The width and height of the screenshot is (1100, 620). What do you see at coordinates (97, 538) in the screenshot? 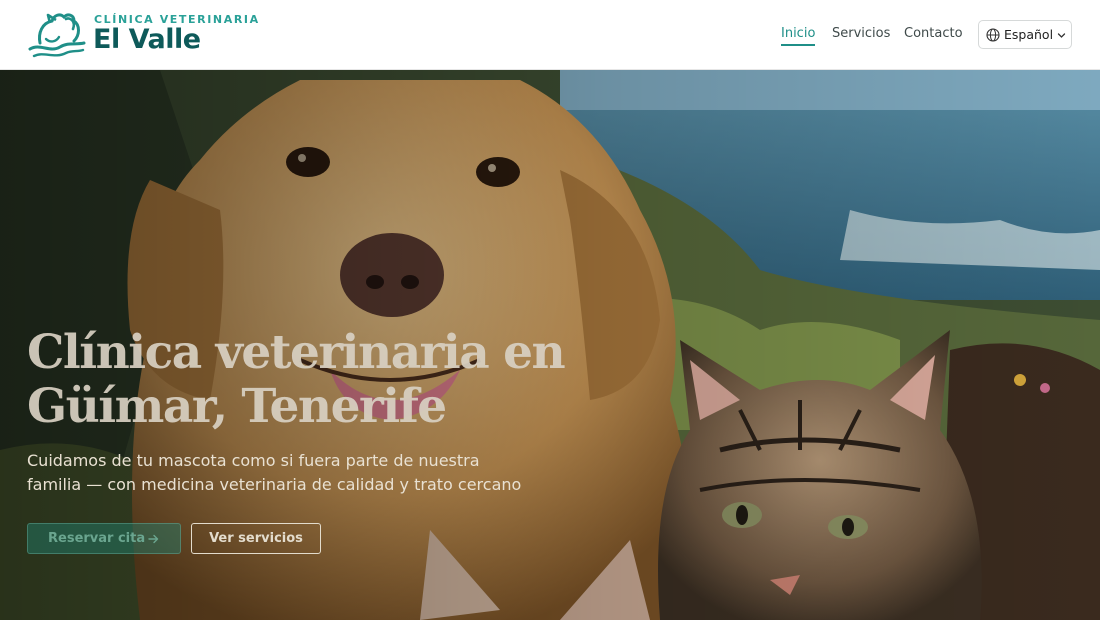
I see `book-appointment-label: Reservar cita` at bounding box center [97, 538].